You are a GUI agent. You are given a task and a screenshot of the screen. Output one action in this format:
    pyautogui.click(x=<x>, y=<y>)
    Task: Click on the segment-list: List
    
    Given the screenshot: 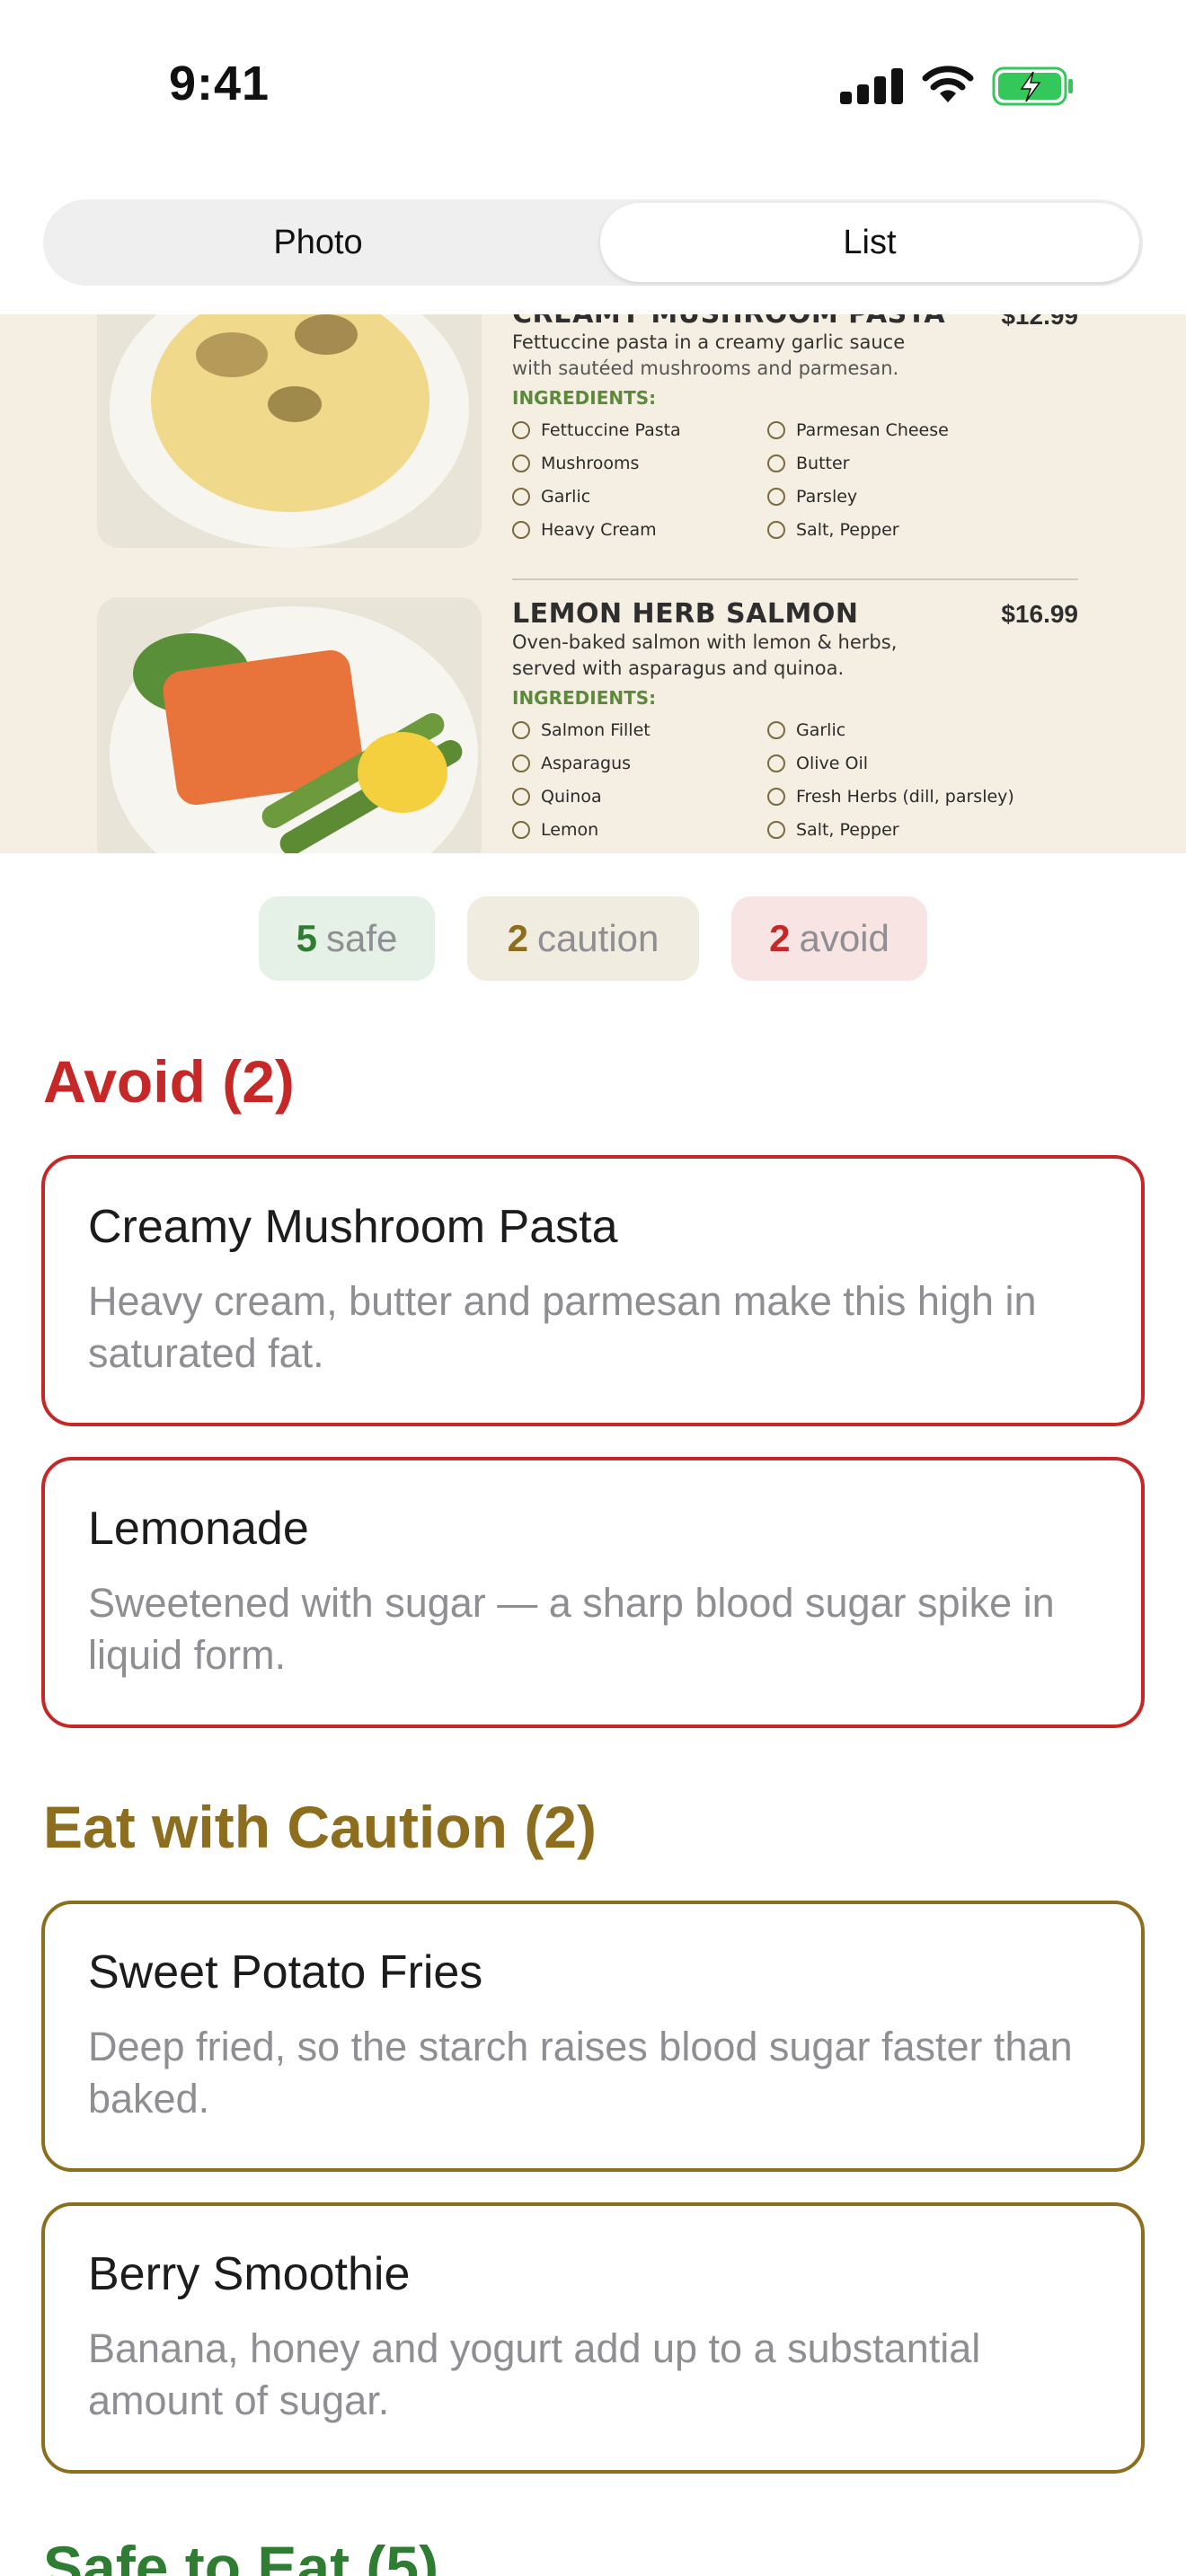 What is the action you would take?
    pyautogui.click(x=869, y=242)
    